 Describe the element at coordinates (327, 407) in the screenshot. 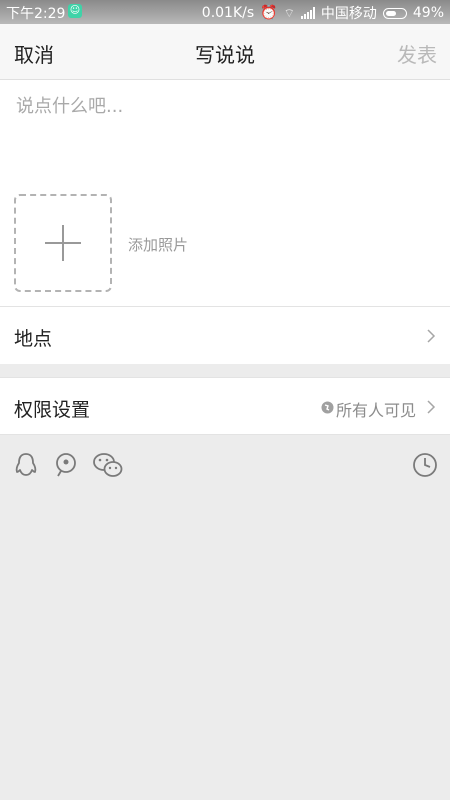

I see `public-visibility-icon` at that location.